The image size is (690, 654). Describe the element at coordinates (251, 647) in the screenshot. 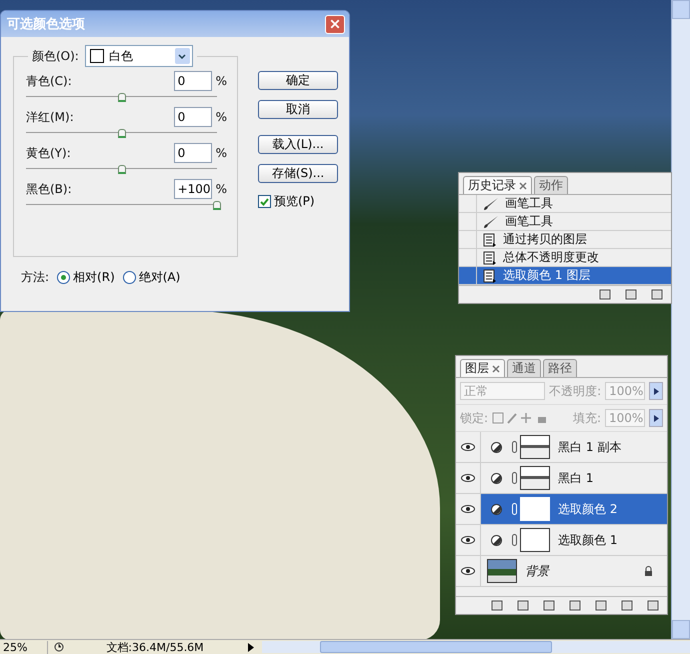

I see `play-icon` at that location.